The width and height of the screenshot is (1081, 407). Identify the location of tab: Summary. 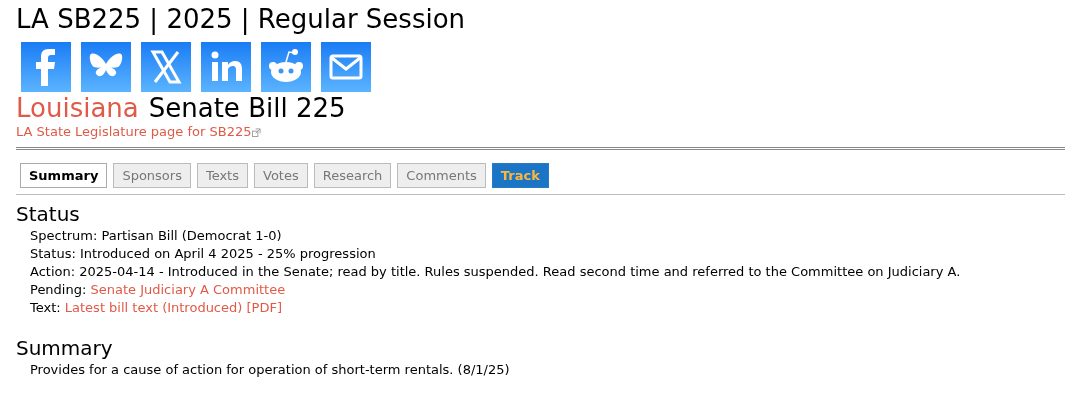
(64, 175).